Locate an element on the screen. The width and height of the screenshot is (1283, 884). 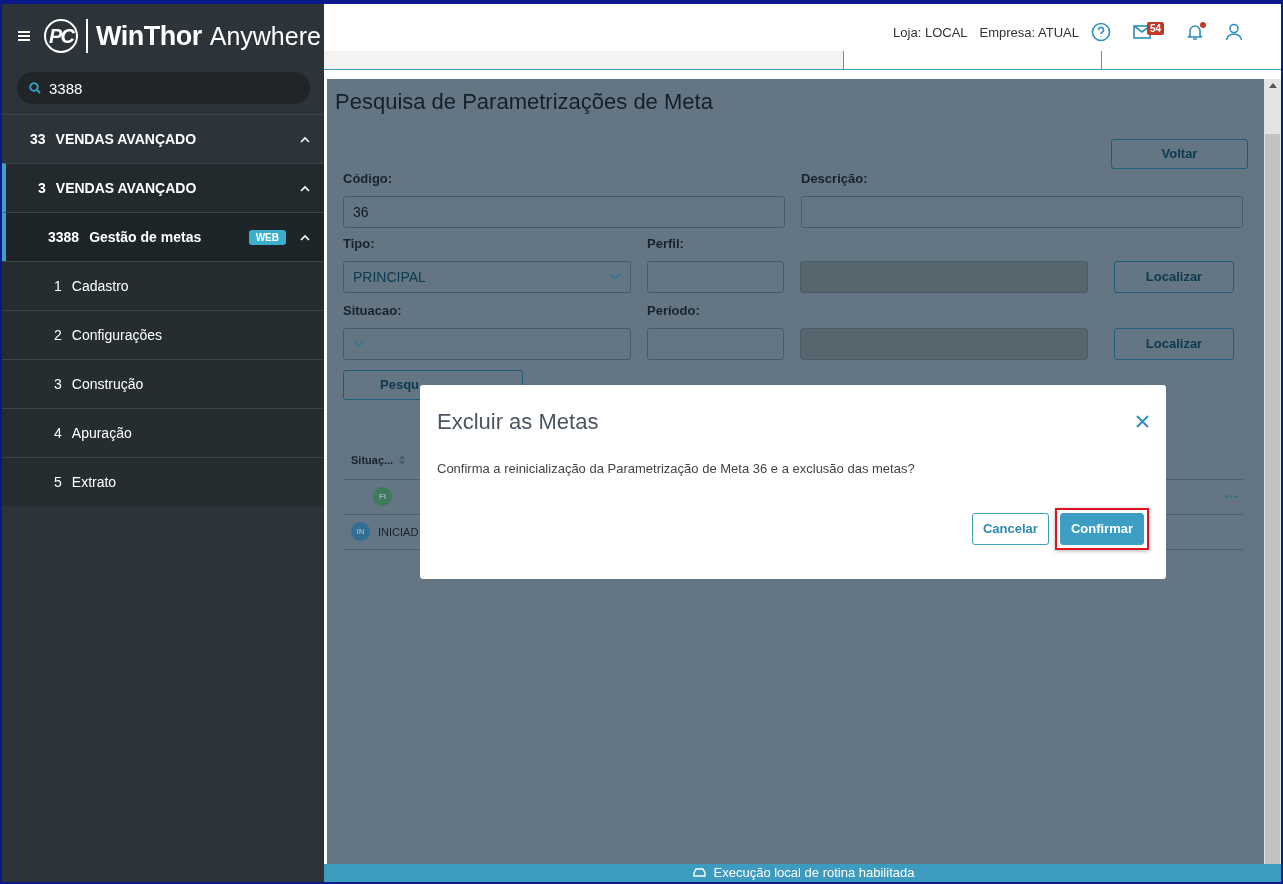
table-cell: INICIAD is located at coordinates (398, 531).